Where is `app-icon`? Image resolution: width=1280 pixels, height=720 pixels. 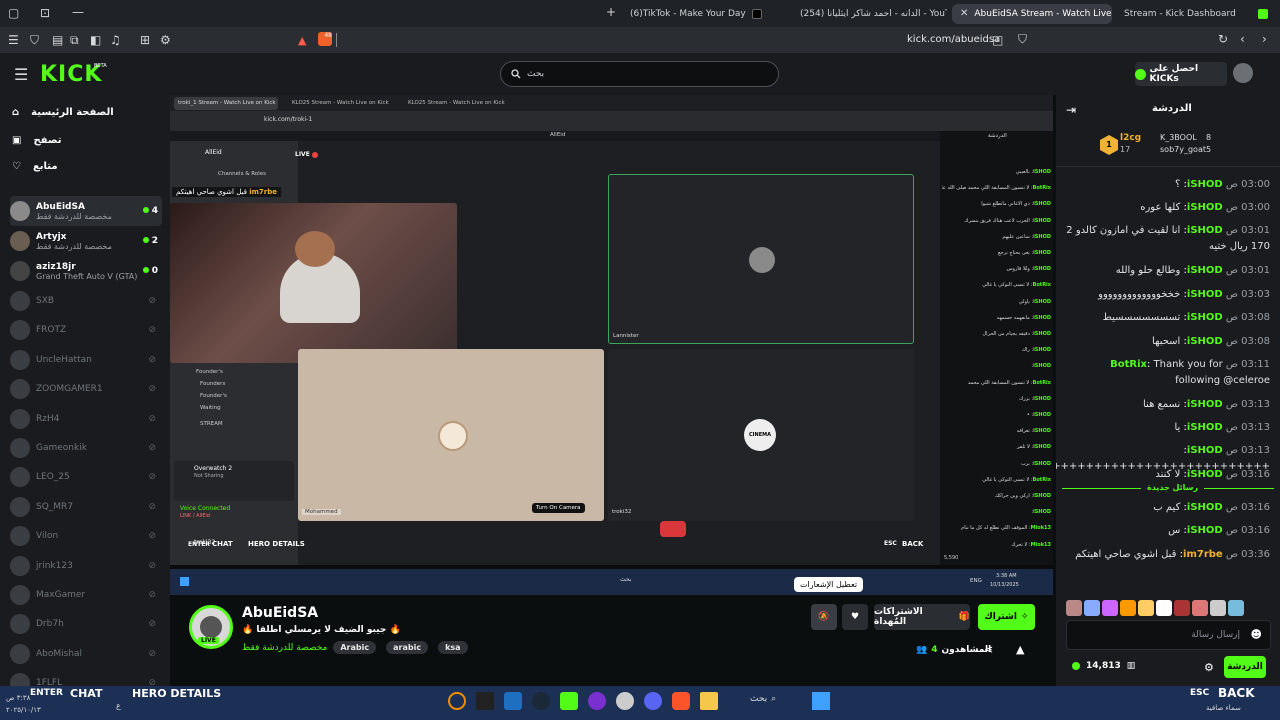 app-icon is located at coordinates (597, 701).